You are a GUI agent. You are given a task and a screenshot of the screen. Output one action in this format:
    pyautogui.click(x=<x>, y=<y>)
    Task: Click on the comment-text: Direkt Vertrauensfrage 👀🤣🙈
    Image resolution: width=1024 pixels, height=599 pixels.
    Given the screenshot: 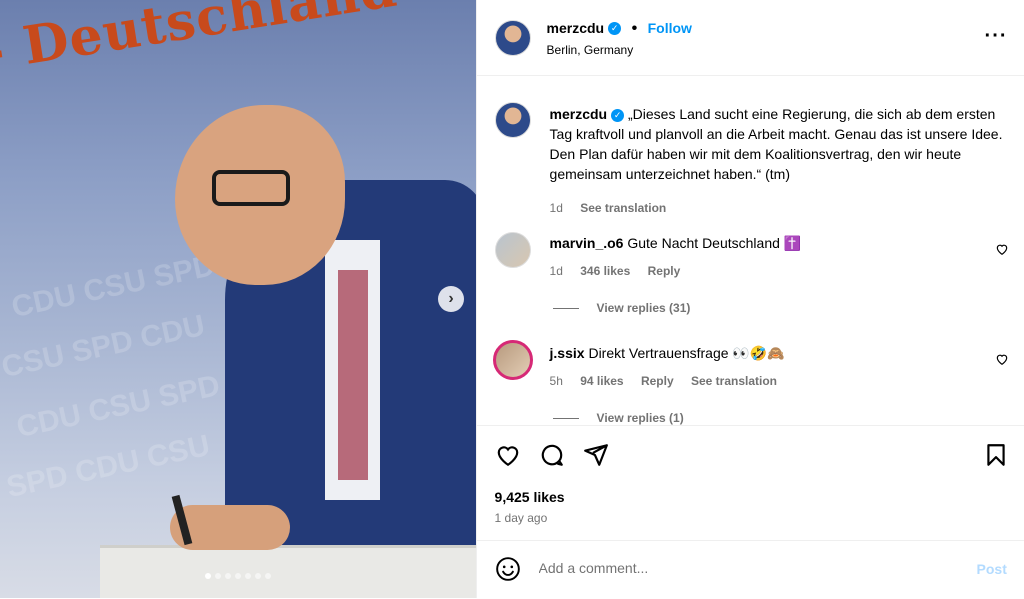 What is the action you would take?
    pyautogui.click(x=686, y=353)
    